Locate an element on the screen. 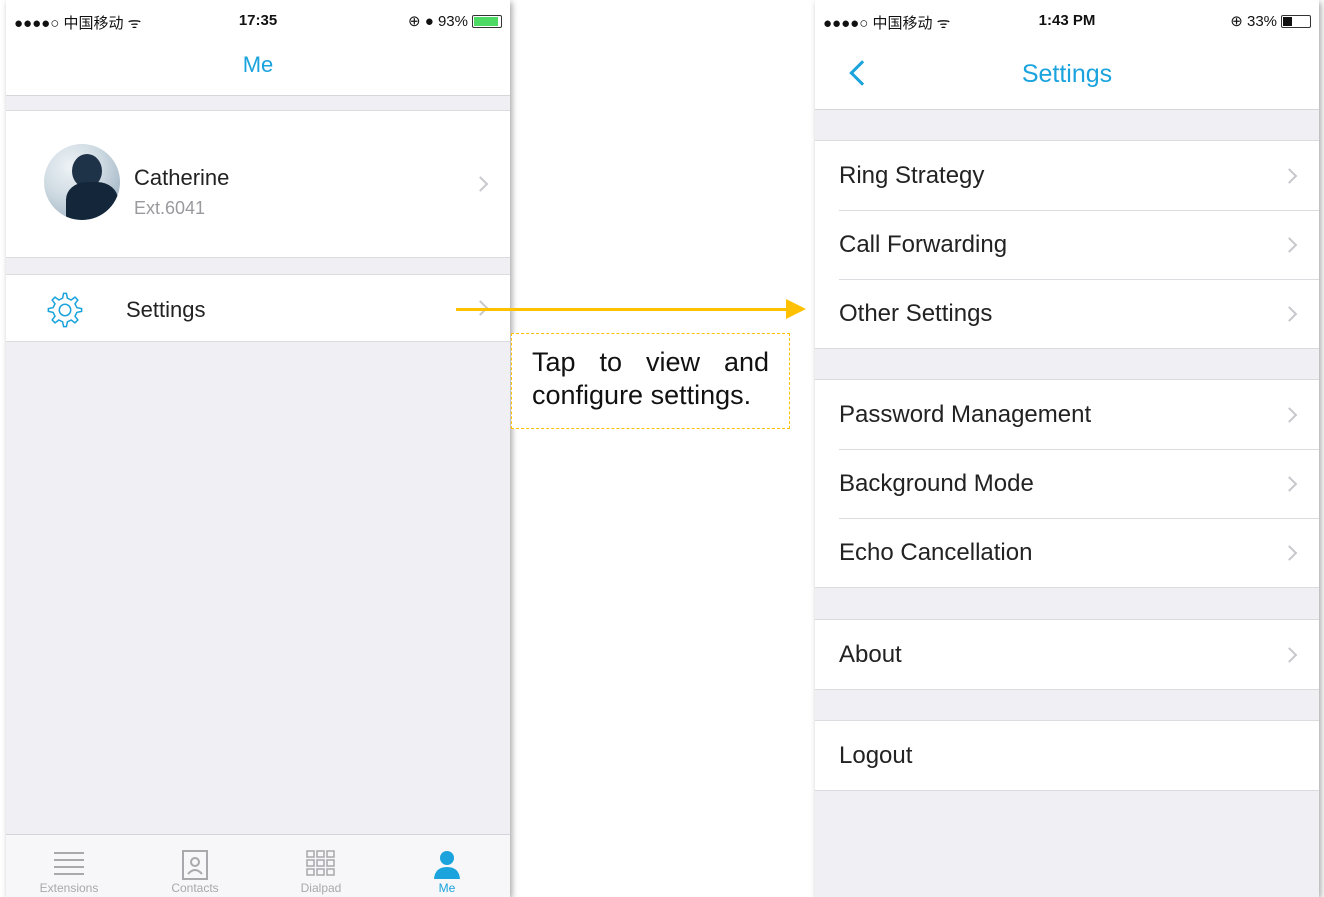  tab-bar: Extensions Contacts Dialpad Me is located at coordinates (258, 865).